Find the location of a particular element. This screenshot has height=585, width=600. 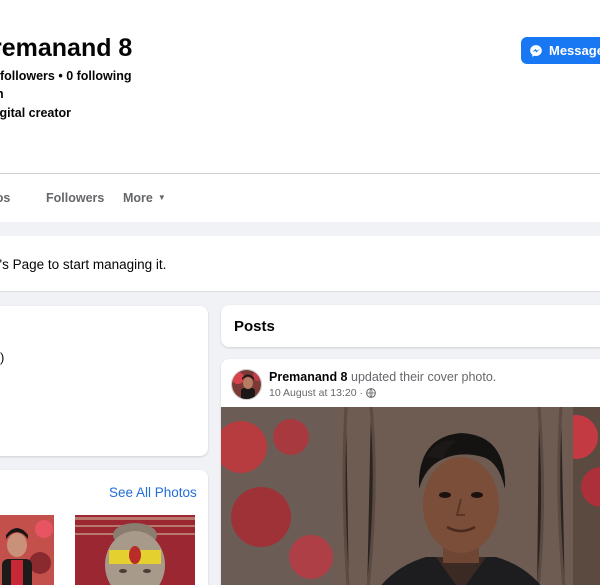

page-title: remanand 8 is located at coordinates (66, 48).